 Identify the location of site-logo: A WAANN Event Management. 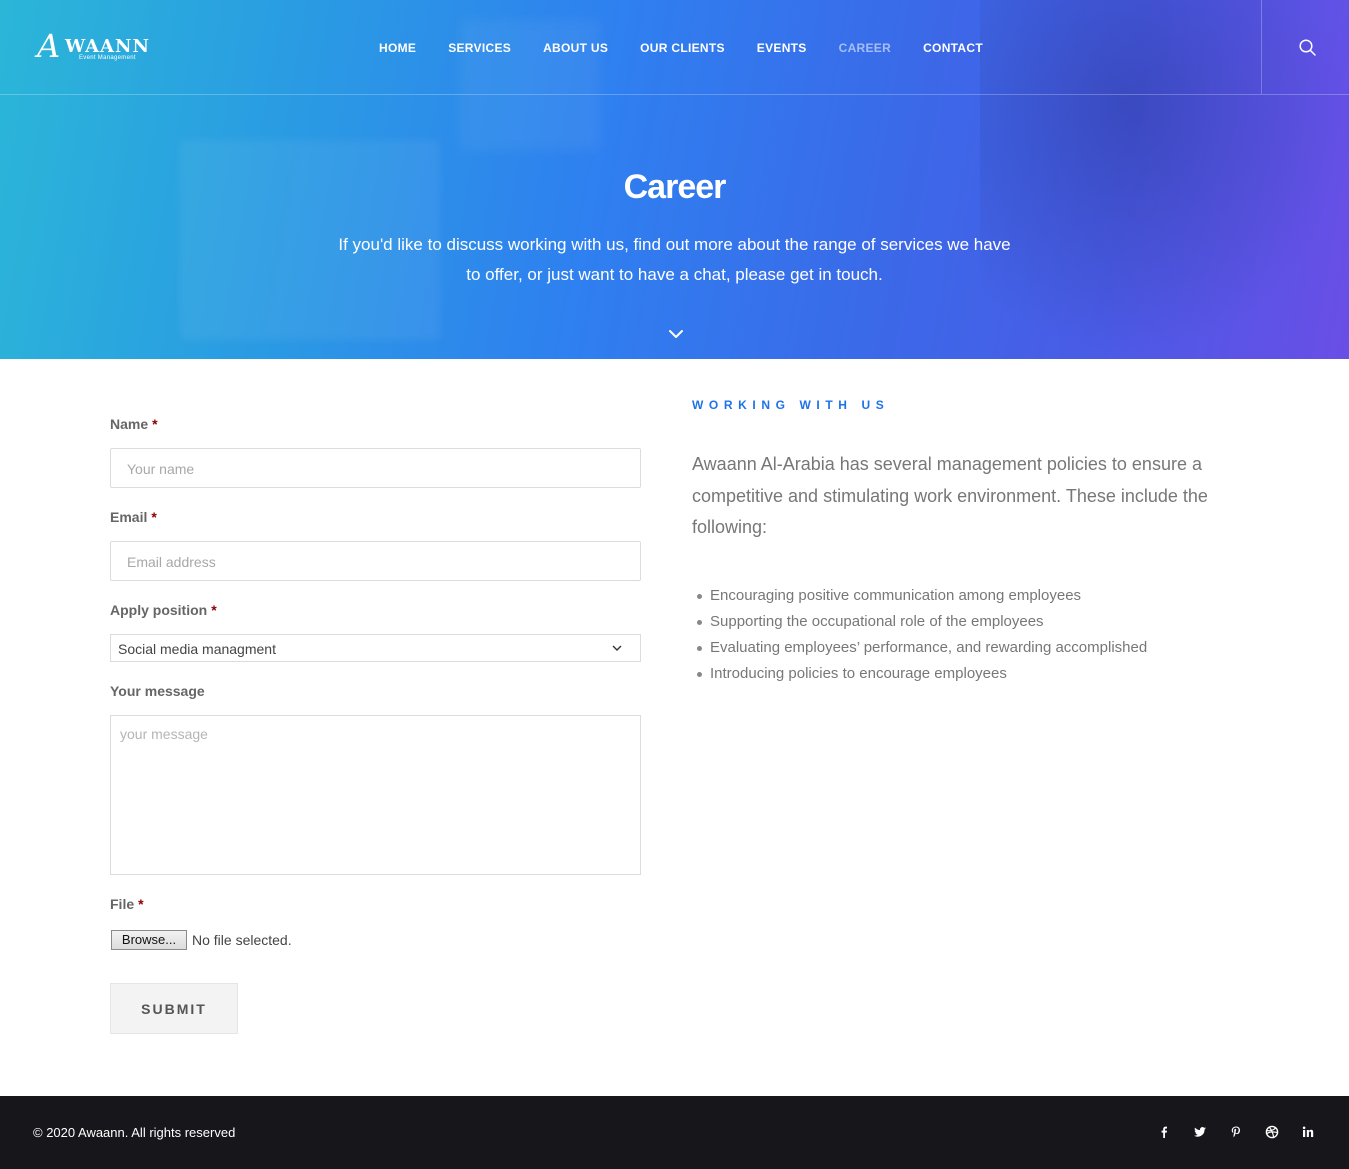
(94, 47).